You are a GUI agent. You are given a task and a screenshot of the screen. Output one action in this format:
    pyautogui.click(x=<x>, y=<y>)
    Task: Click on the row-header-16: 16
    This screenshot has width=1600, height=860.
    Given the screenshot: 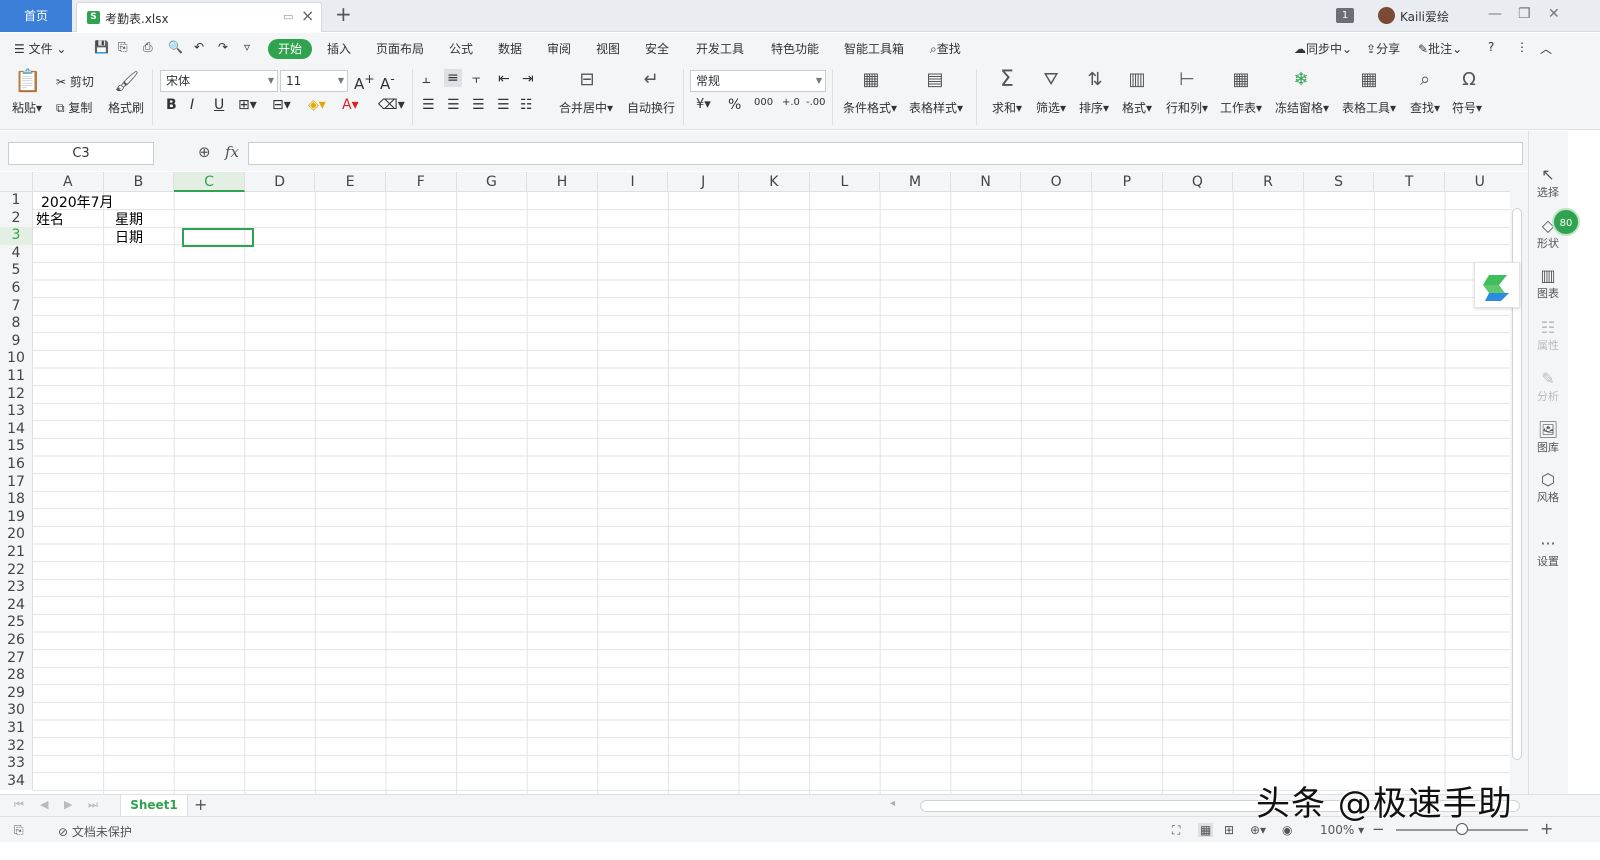 What is the action you would take?
    pyautogui.click(x=16, y=465)
    